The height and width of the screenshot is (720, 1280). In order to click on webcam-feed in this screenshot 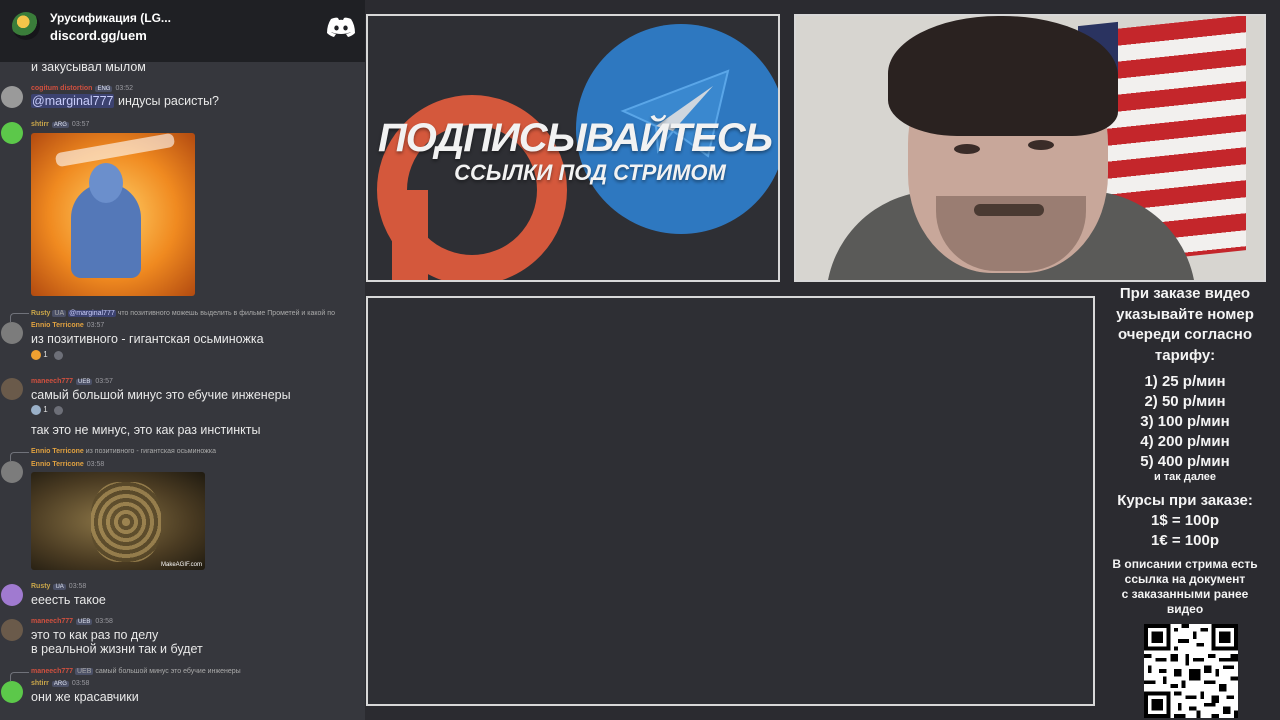, I will do `click(1030, 148)`.